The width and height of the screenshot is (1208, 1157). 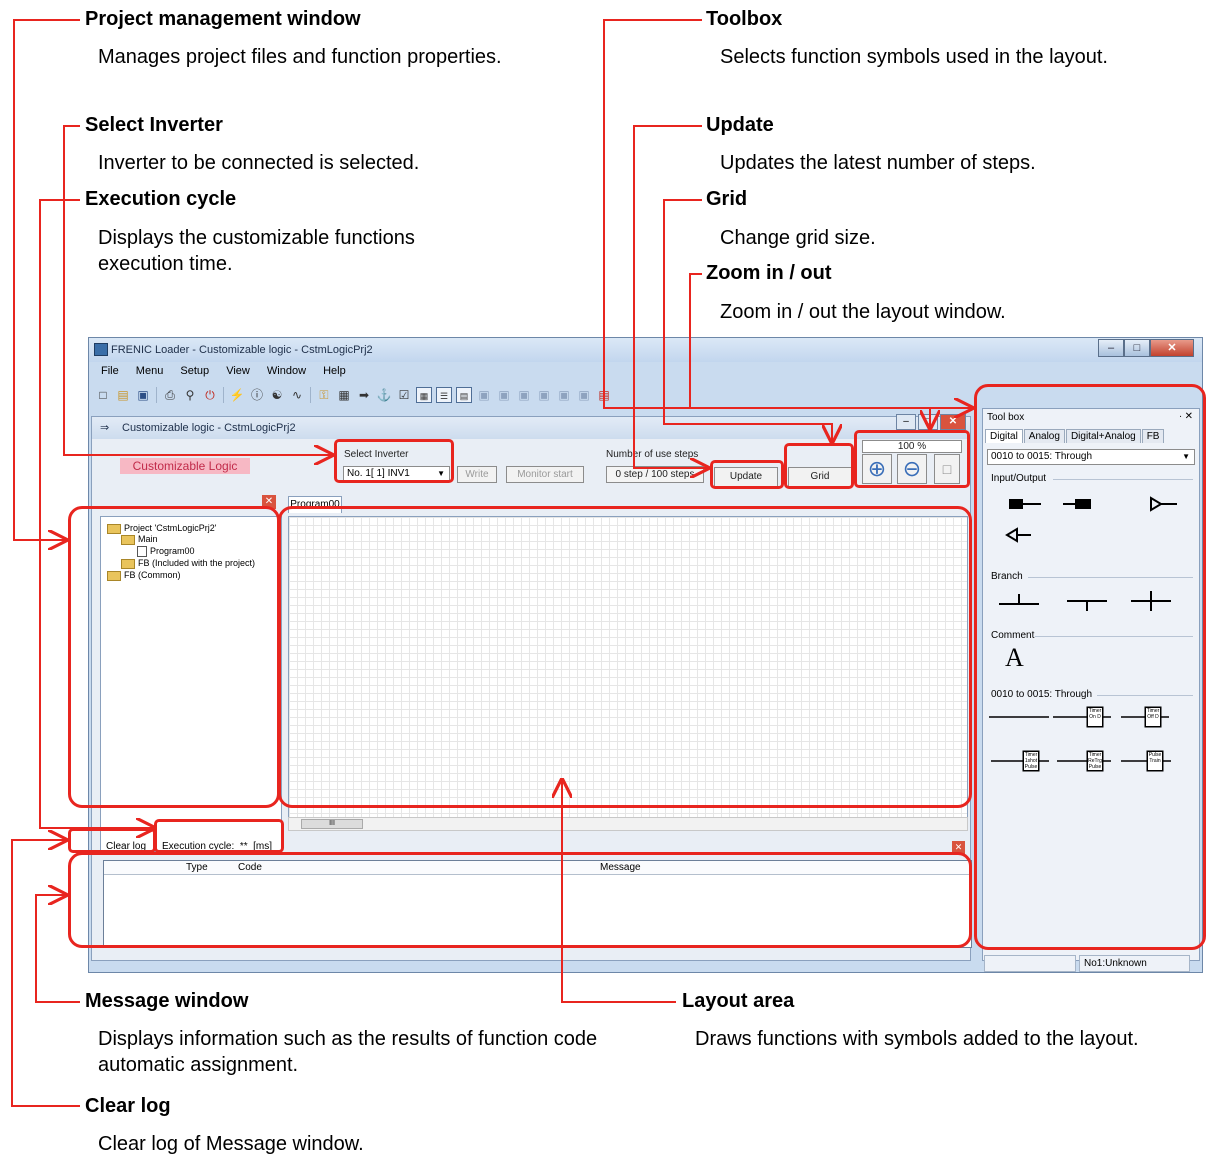 I want to click on annotation-title-layout-area: Layout area, so click(x=738, y=1001).